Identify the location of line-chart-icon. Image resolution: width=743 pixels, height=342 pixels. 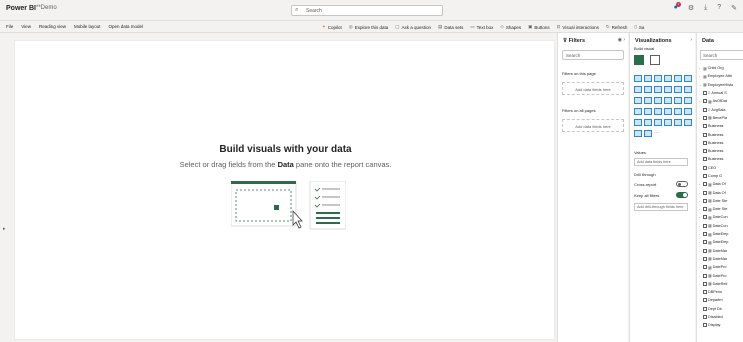
(638, 89).